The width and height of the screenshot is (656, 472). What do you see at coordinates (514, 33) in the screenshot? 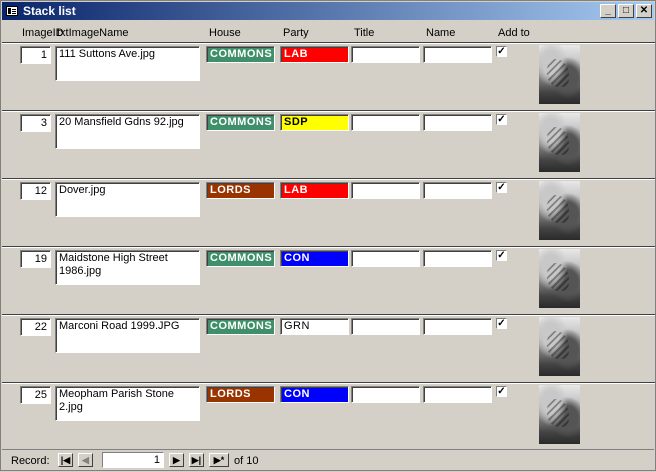
I see `column-header-add-to: Add to` at bounding box center [514, 33].